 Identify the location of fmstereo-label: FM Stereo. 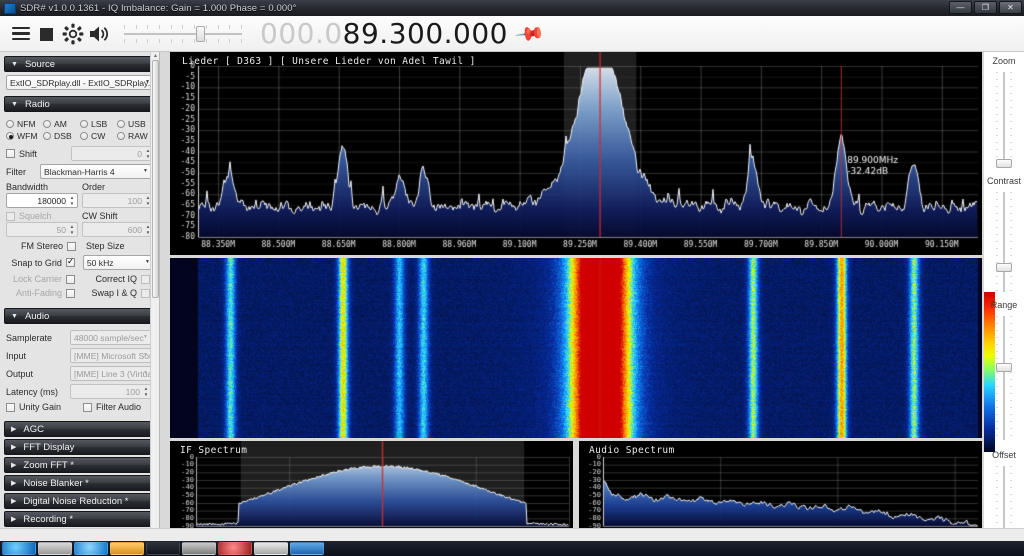
(41, 246).